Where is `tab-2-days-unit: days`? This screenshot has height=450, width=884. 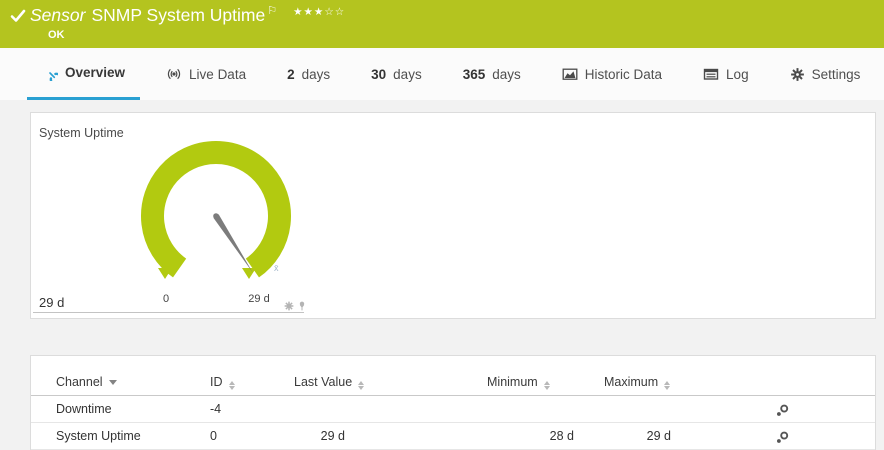
tab-2-days-unit: days is located at coordinates (316, 74).